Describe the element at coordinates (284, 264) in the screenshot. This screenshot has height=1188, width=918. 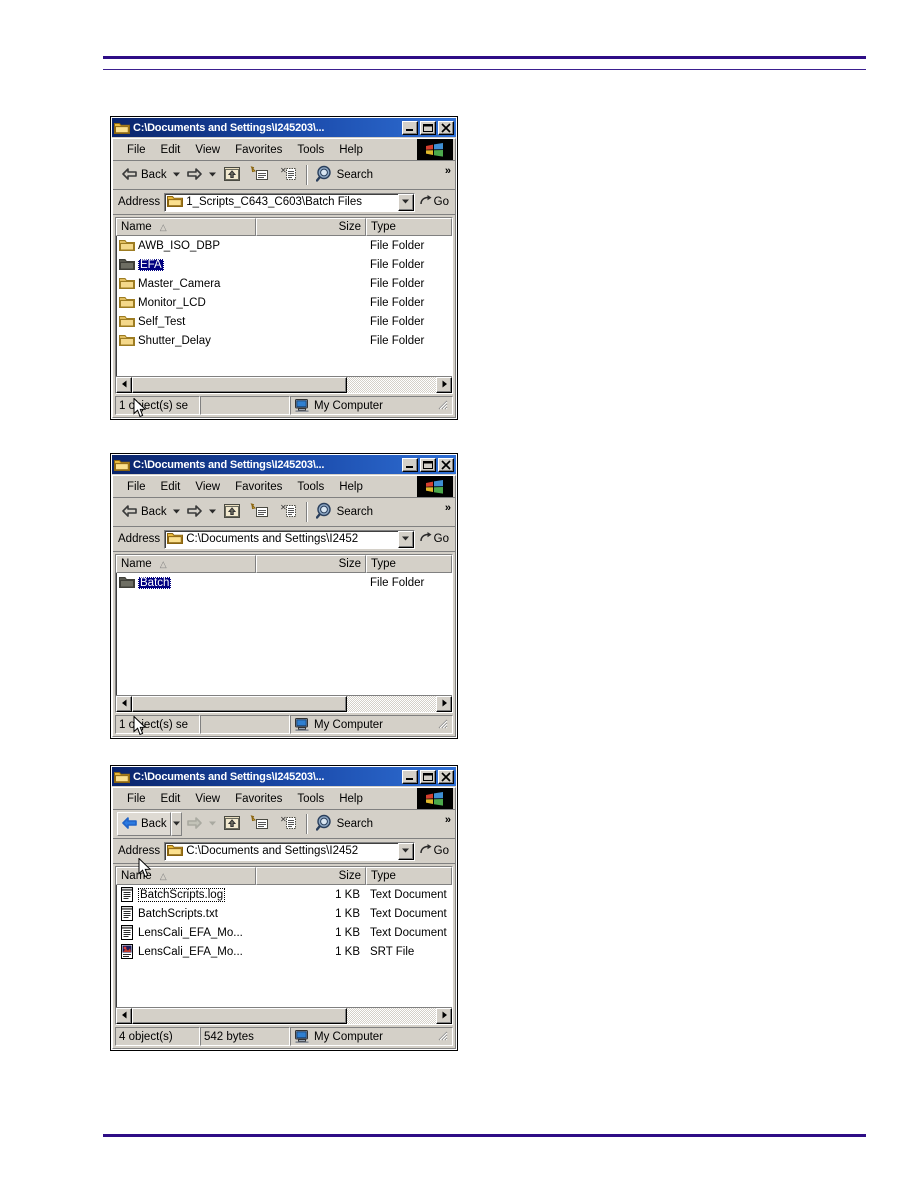
I see `table-row: EFA File Folder` at that location.